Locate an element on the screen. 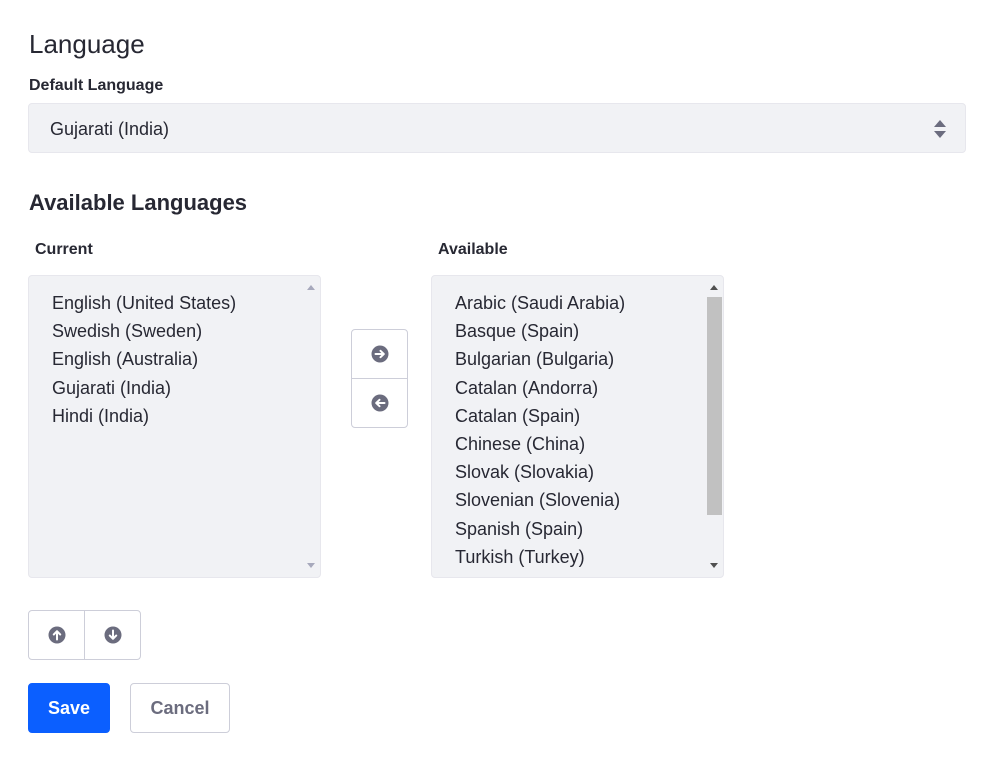 Image resolution: width=989 pixels, height=762 pixels. select-sort-arrows-icon is located at coordinates (940, 129).